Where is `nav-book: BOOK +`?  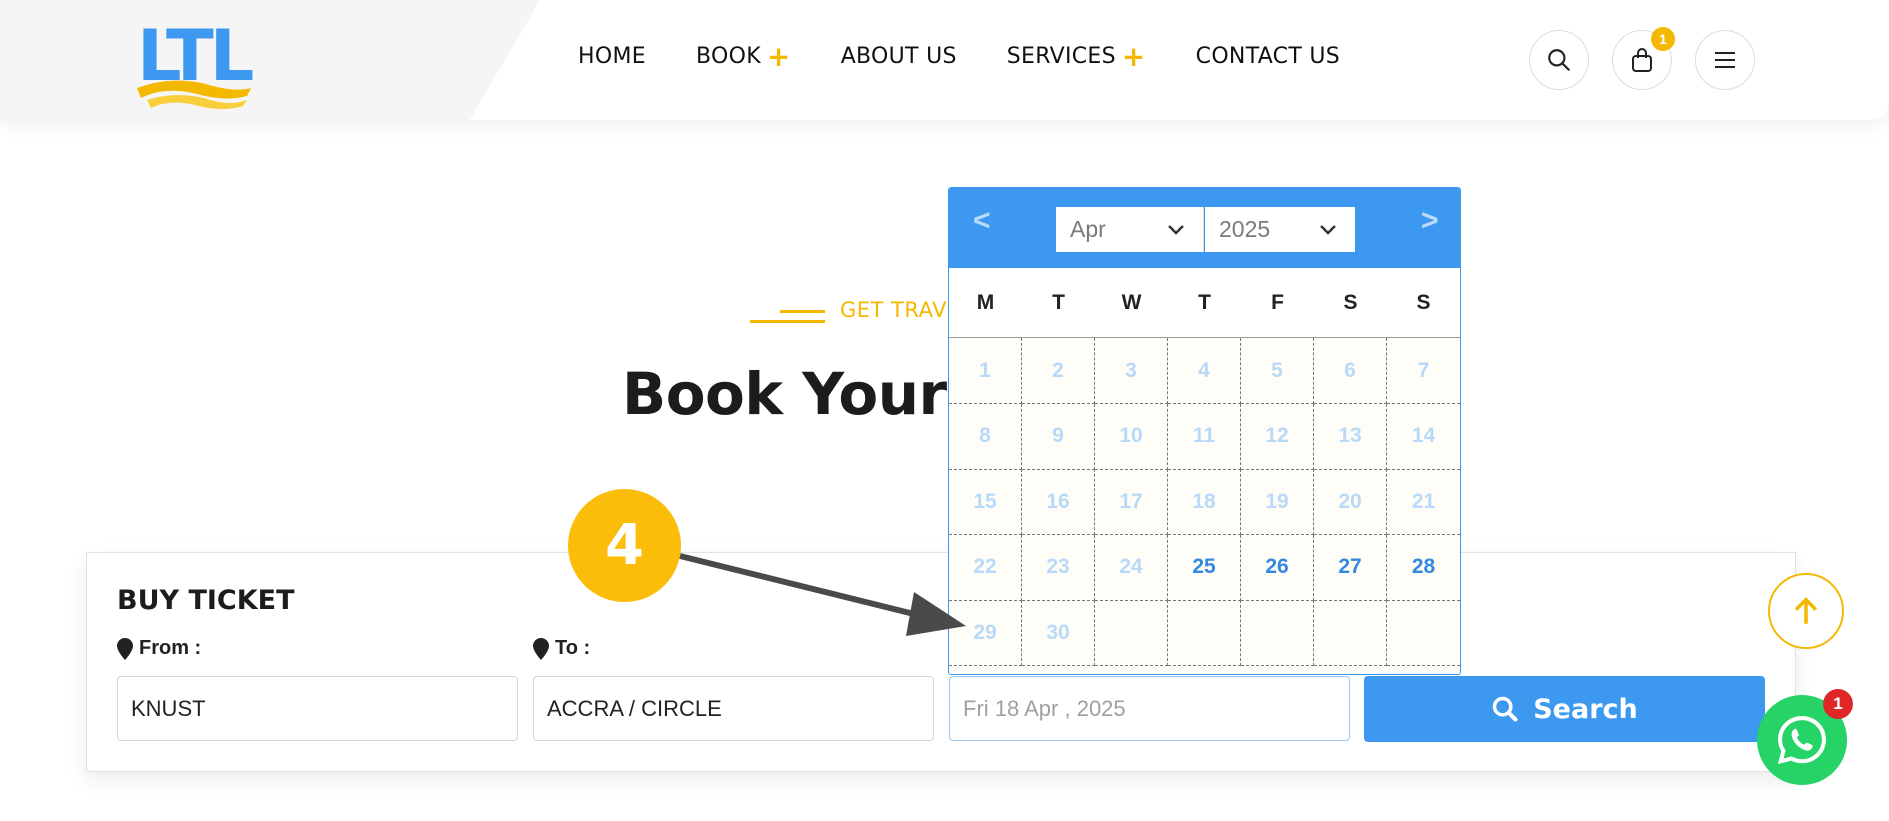
nav-book: BOOK + is located at coordinates (743, 56).